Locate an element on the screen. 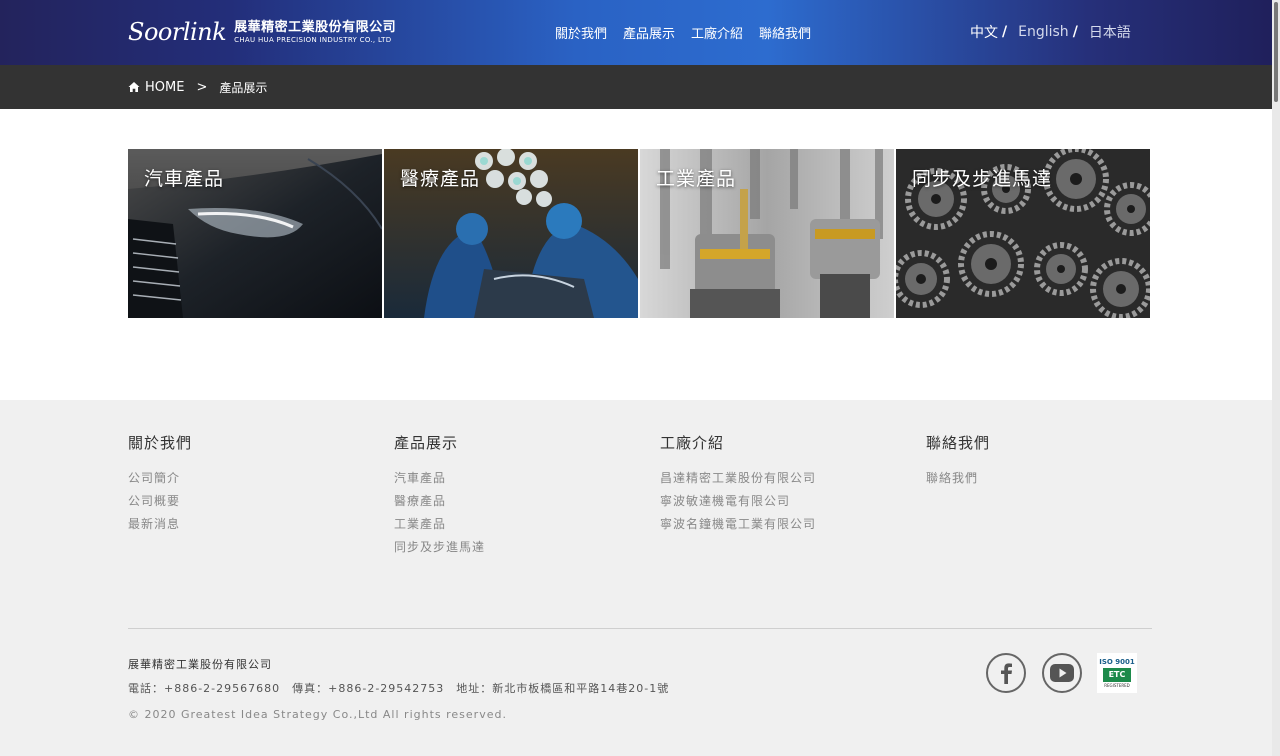 This screenshot has width=1280, height=756. facebook-icon is located at coordinates (1006, 673).